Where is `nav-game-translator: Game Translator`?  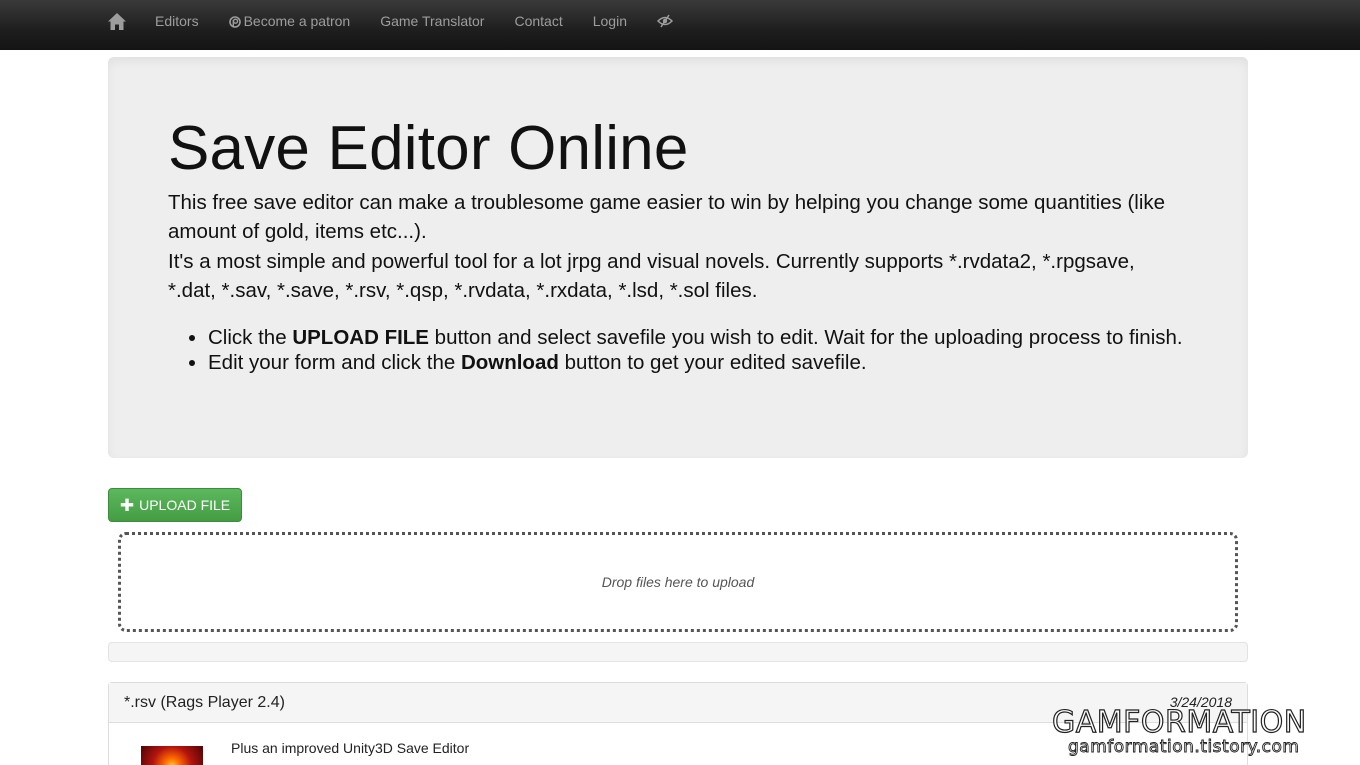 nav-game-translator: Game Translator is located at coordinates (432, 21).